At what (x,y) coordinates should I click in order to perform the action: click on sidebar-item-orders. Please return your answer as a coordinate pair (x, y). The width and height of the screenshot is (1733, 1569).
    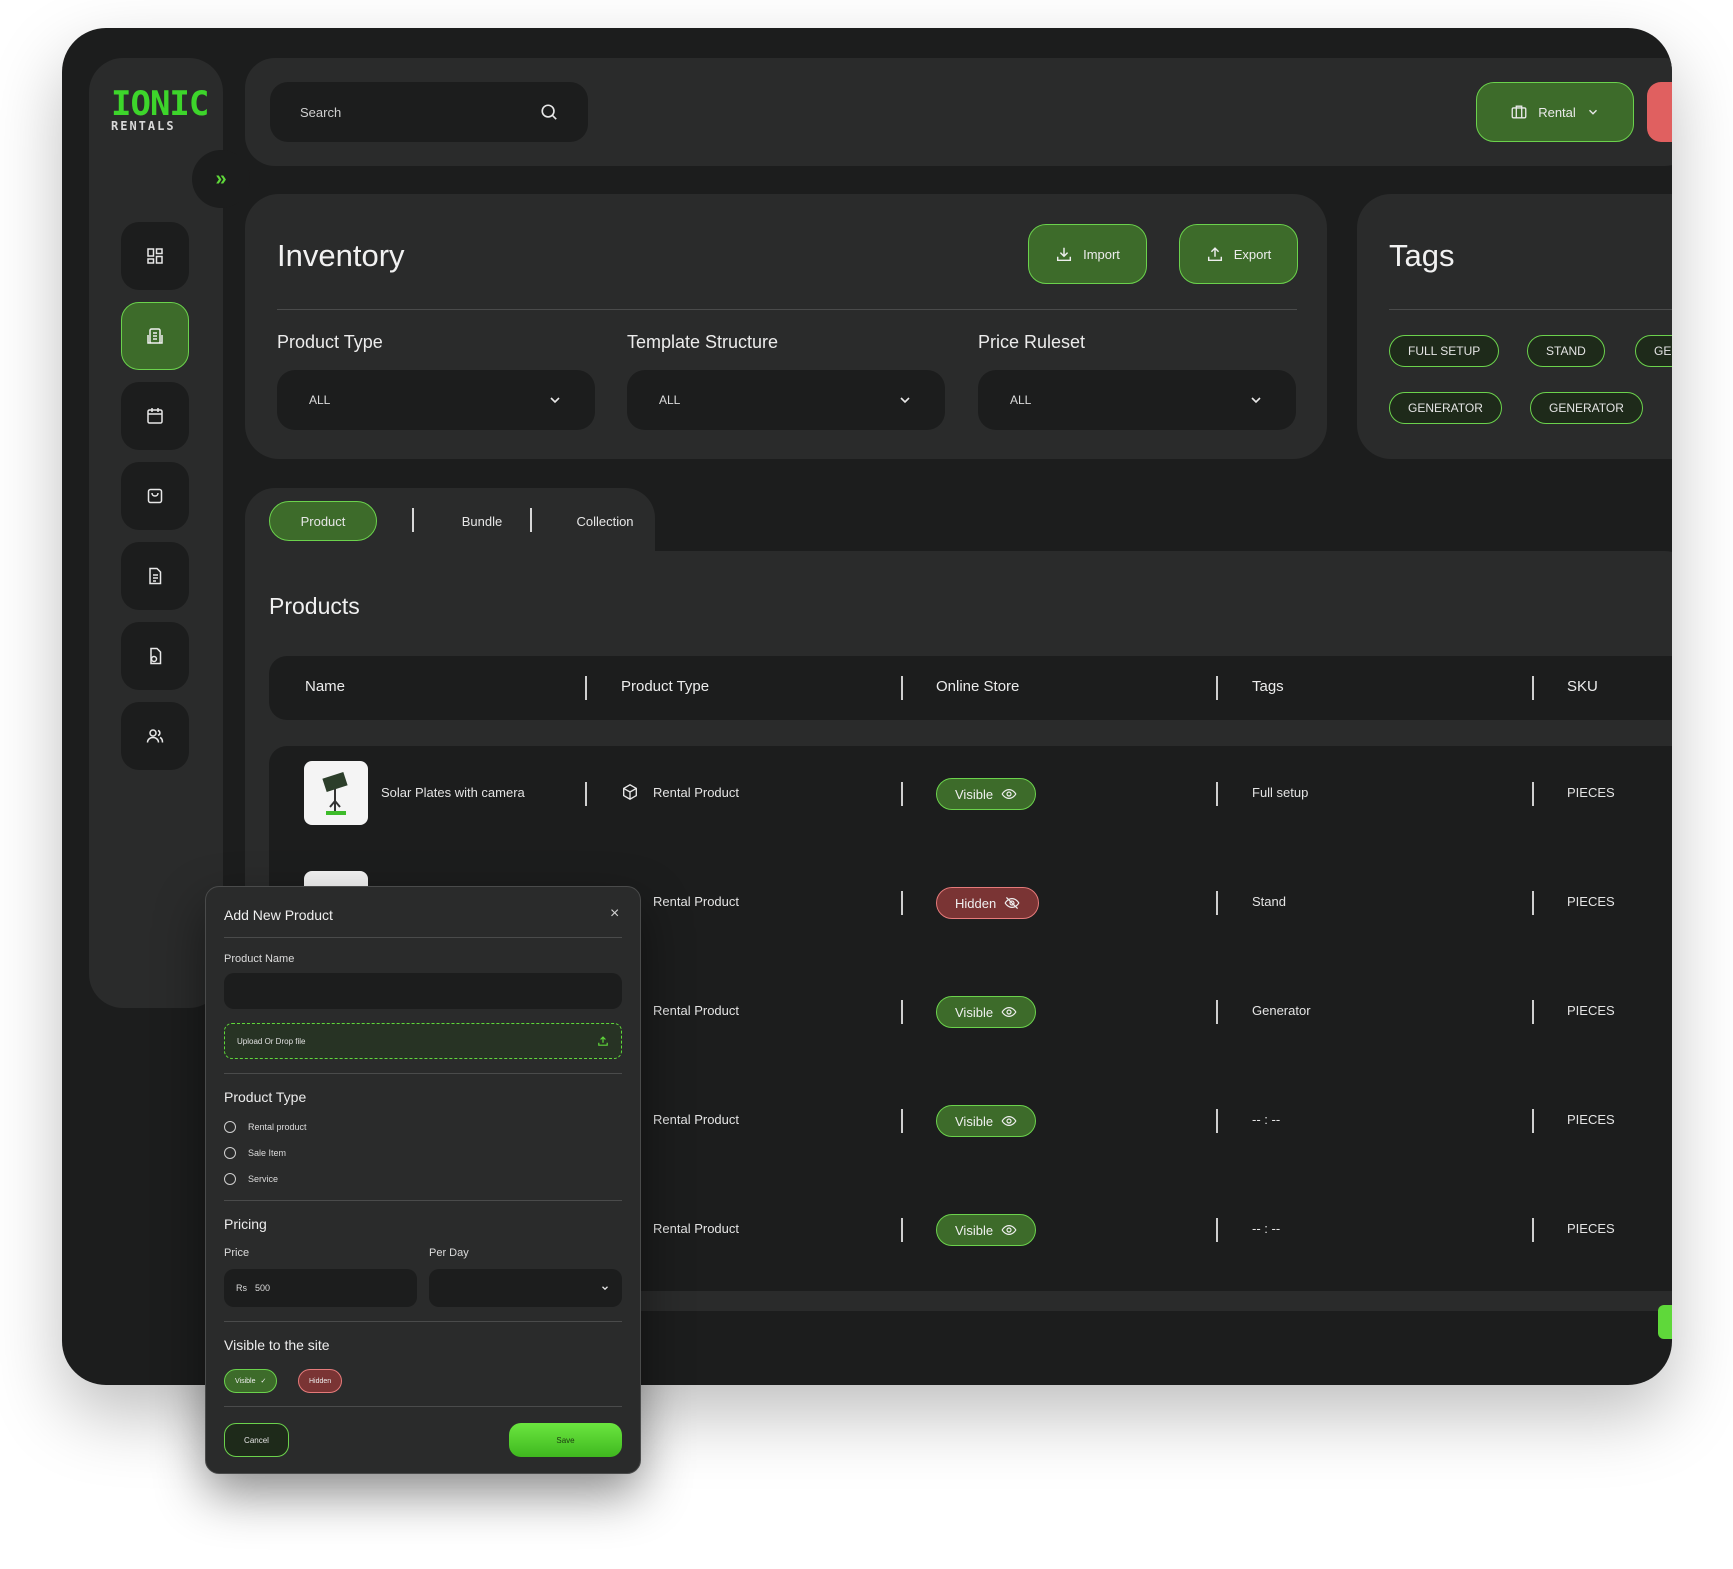
    Looking at the image, I should click on (155, 496).